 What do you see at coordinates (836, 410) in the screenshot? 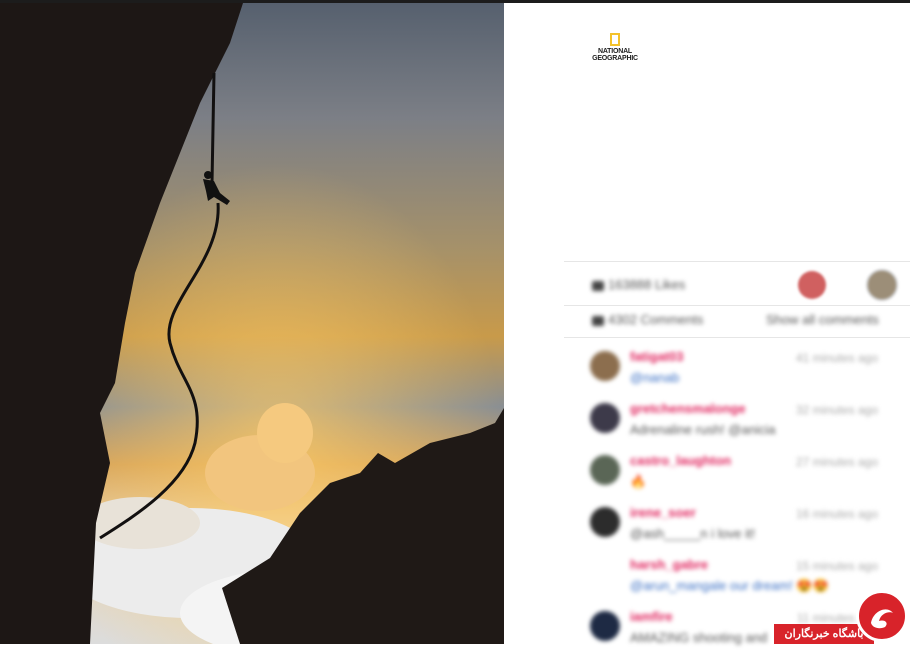
I see `comment-time: 32 minutes ago` at bounding box center [836, 410].